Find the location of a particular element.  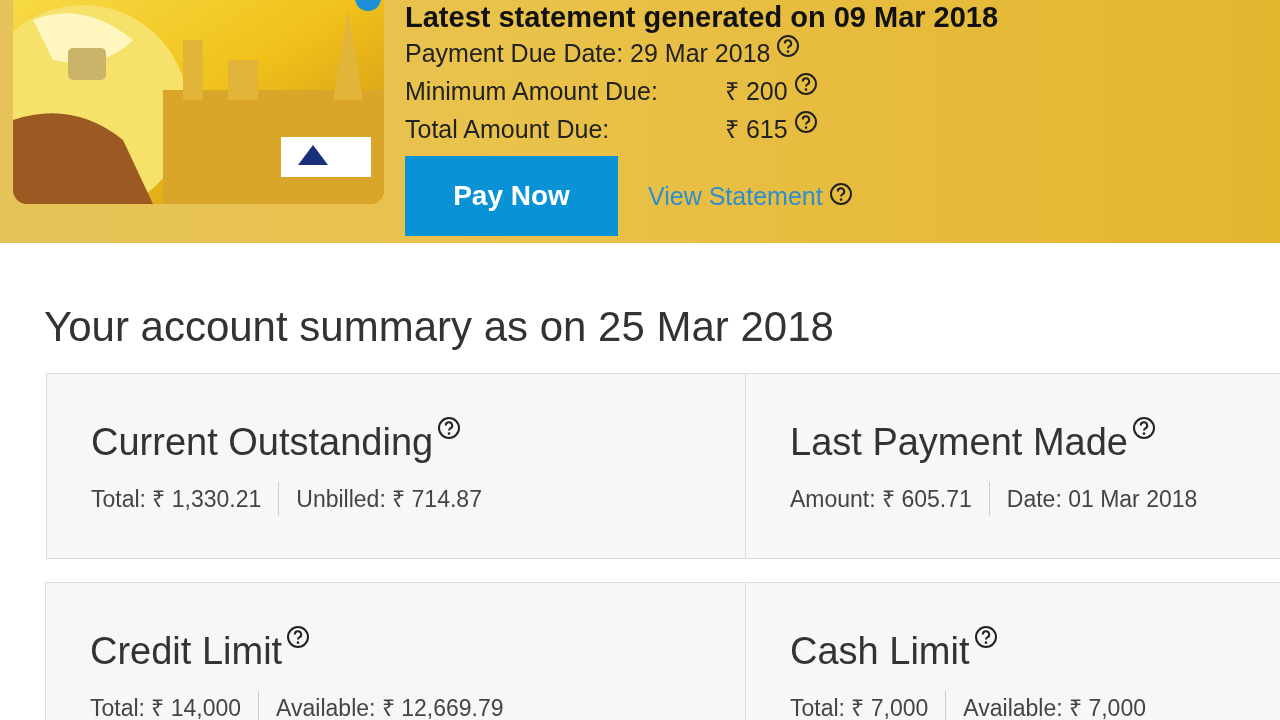

summary-value: Available: ₹ 12,669.79 is located at coordinates (389, 705).